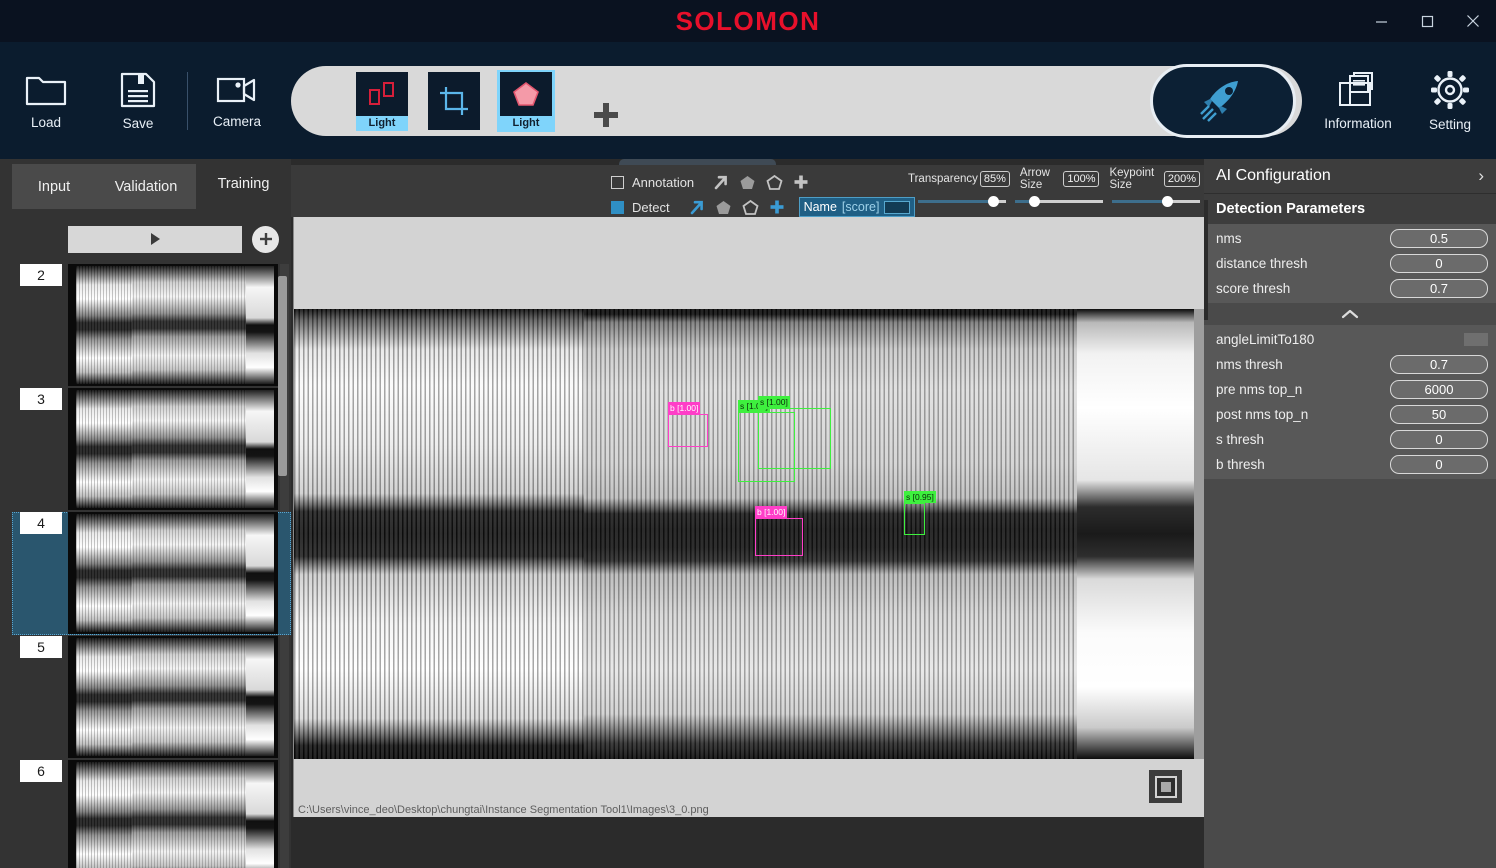 The image size is (1496, 868). I want to click on param-value-input: 0.5, so click(1439, 238).